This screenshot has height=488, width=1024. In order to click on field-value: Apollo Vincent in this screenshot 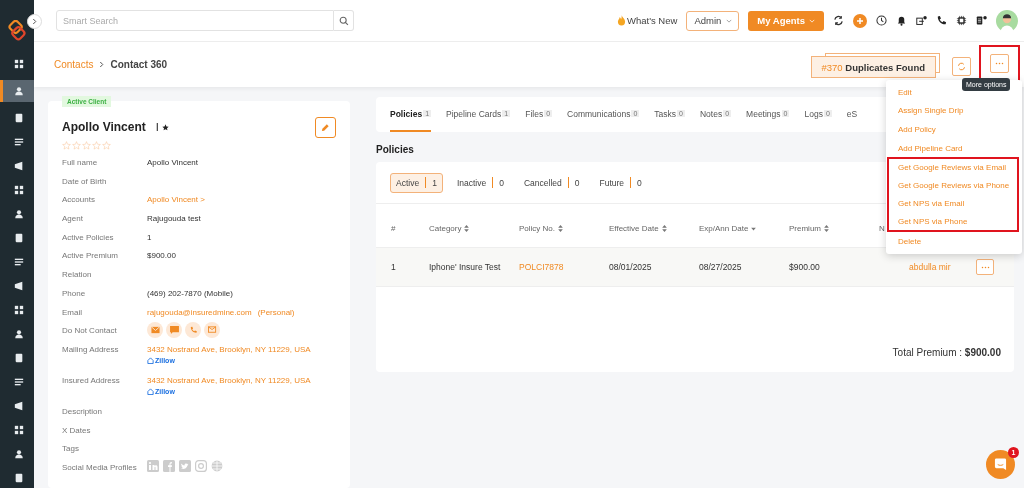, I will do `click(172, 163)`.